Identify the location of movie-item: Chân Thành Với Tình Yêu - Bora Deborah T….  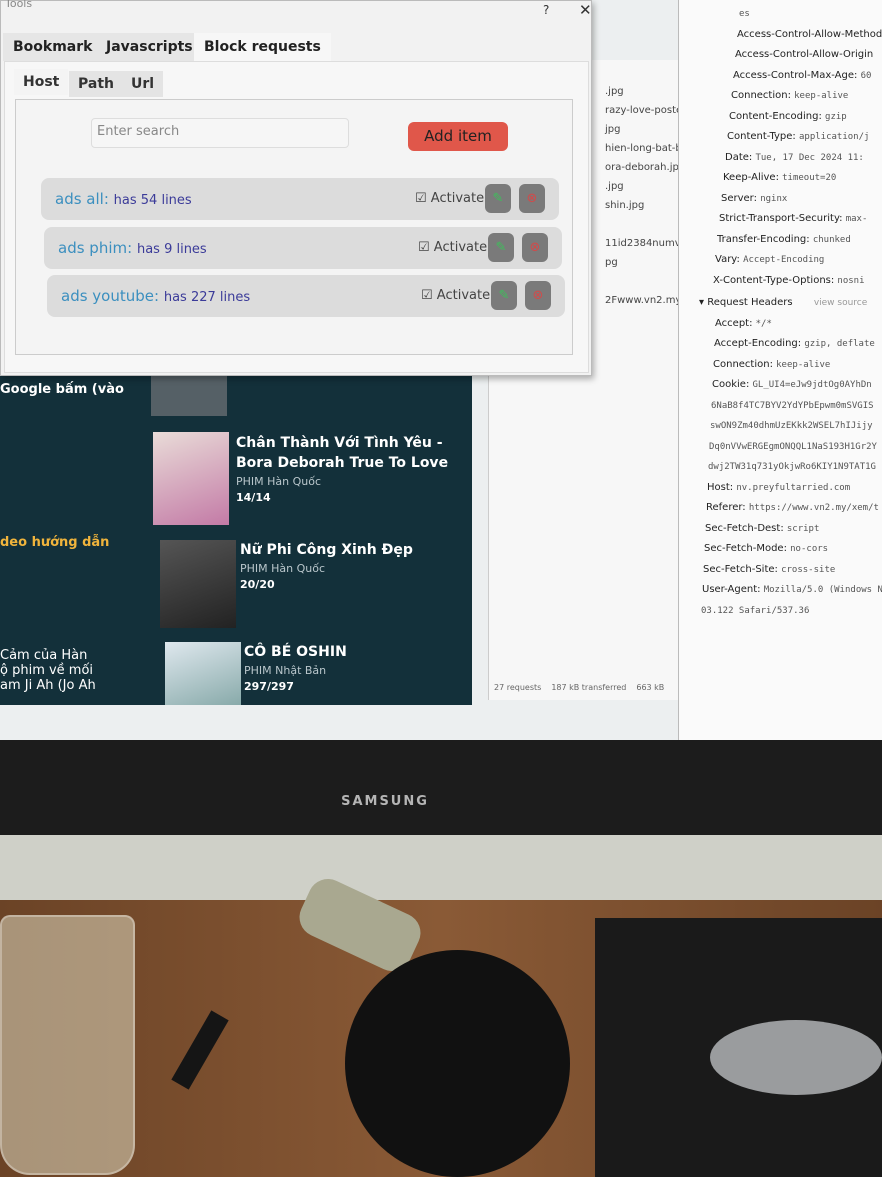
(348, 468).